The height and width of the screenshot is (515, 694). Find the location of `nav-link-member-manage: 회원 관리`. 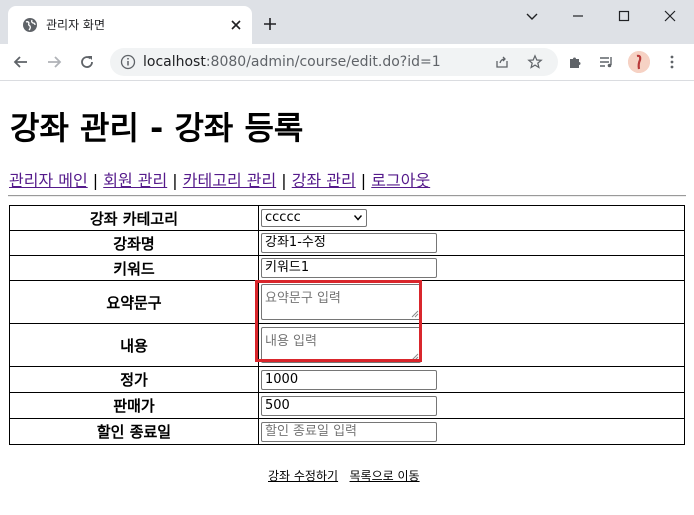

nav-link-member-manage: 회원 관리 is located at coordinates (135, 180).